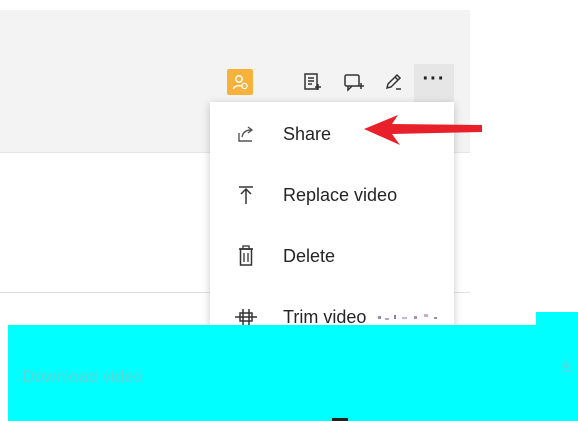 Image resolution: width=578 pixels, height=421 pixels. I want to click on menu-item-replace-video: Replace video, so click(332, 195).